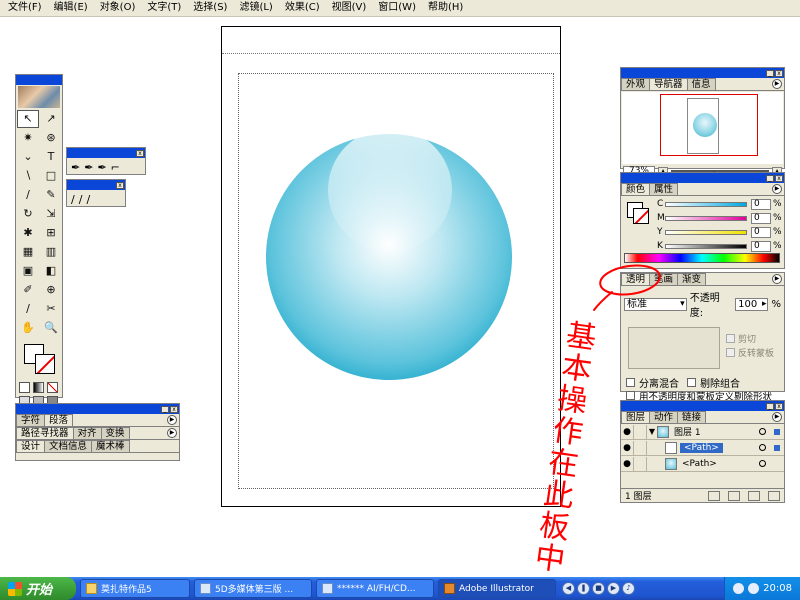 The width and height of the screenshot is (800, 600). I want to click on free-transform-tool-icon: ⊞, so click(51, 233).